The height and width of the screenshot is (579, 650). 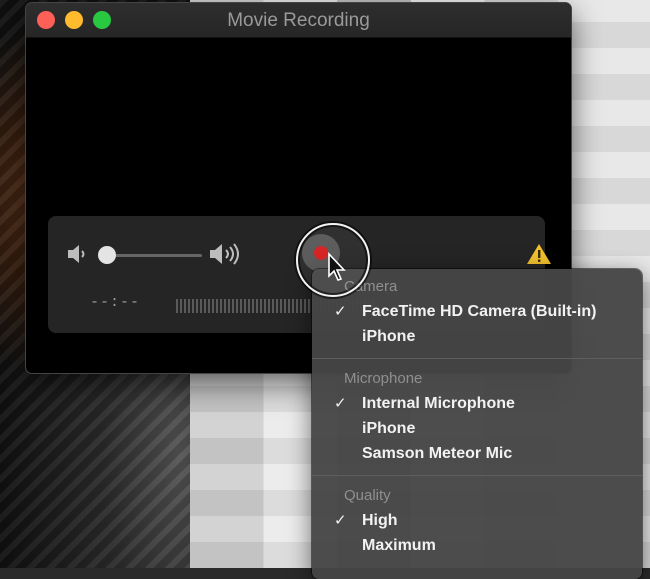 What do you see at coordinates (437, 453) in the screenshot?
I see `menu-item-label: Samson Meteor Mic` at bounding box center [437, 453].